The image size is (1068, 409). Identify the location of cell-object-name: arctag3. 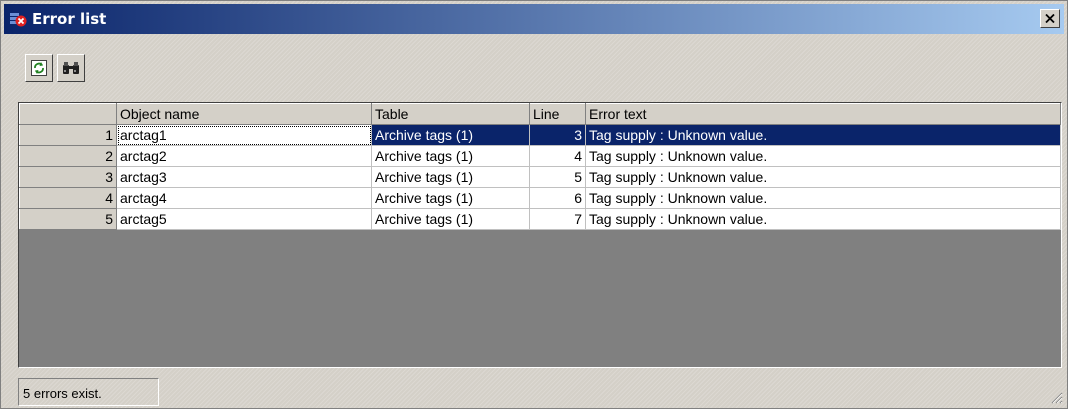
(244, 177).